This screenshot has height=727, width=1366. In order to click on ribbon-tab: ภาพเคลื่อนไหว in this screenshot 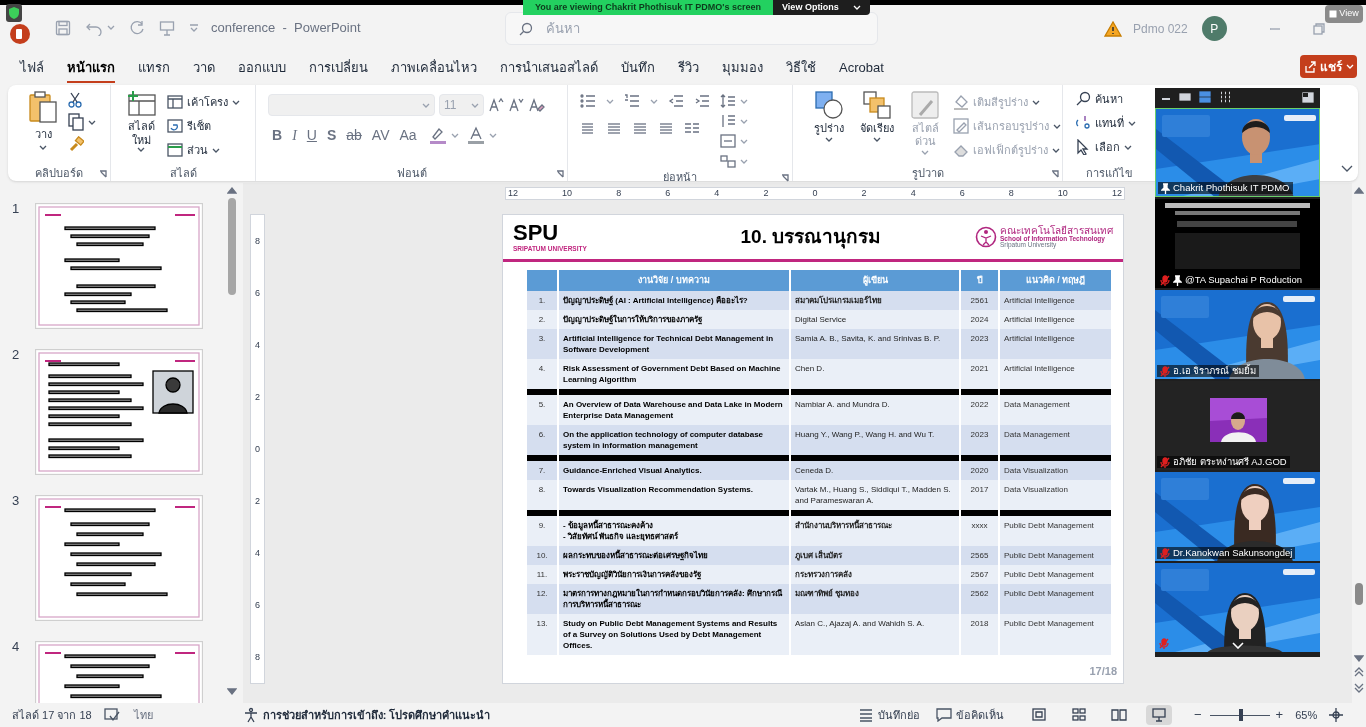, I will do `click(434, 70)`.